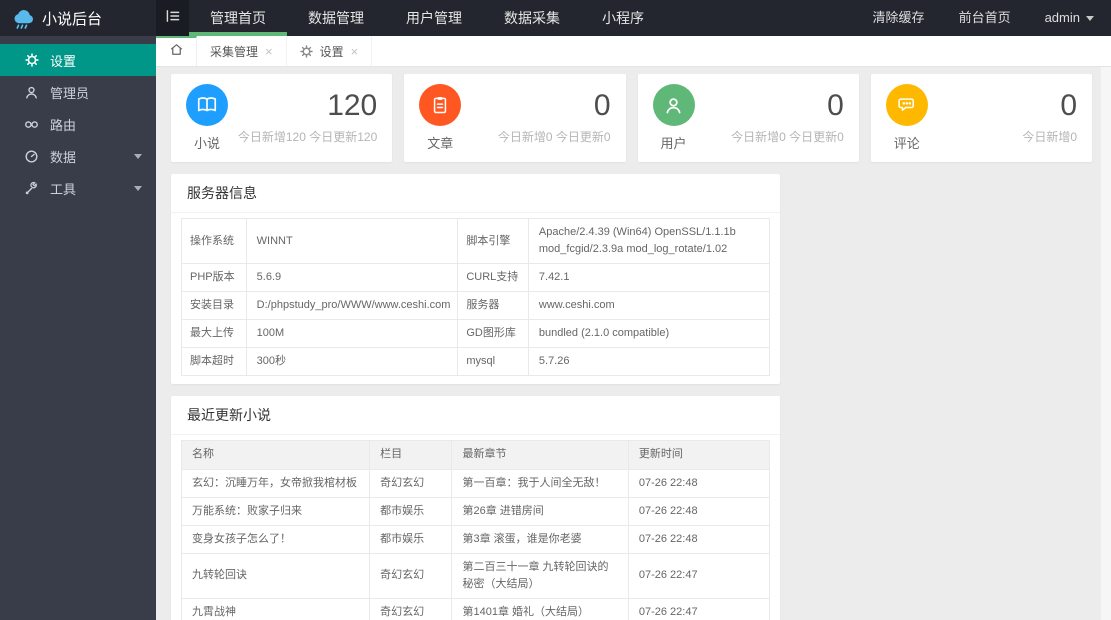 The height and width of the screenshot is (620, 1111). What do you see at coordinates (475, 193) in the screenshot?
I see `panel-title: 服务器信息` at bounding box center [475, 193].